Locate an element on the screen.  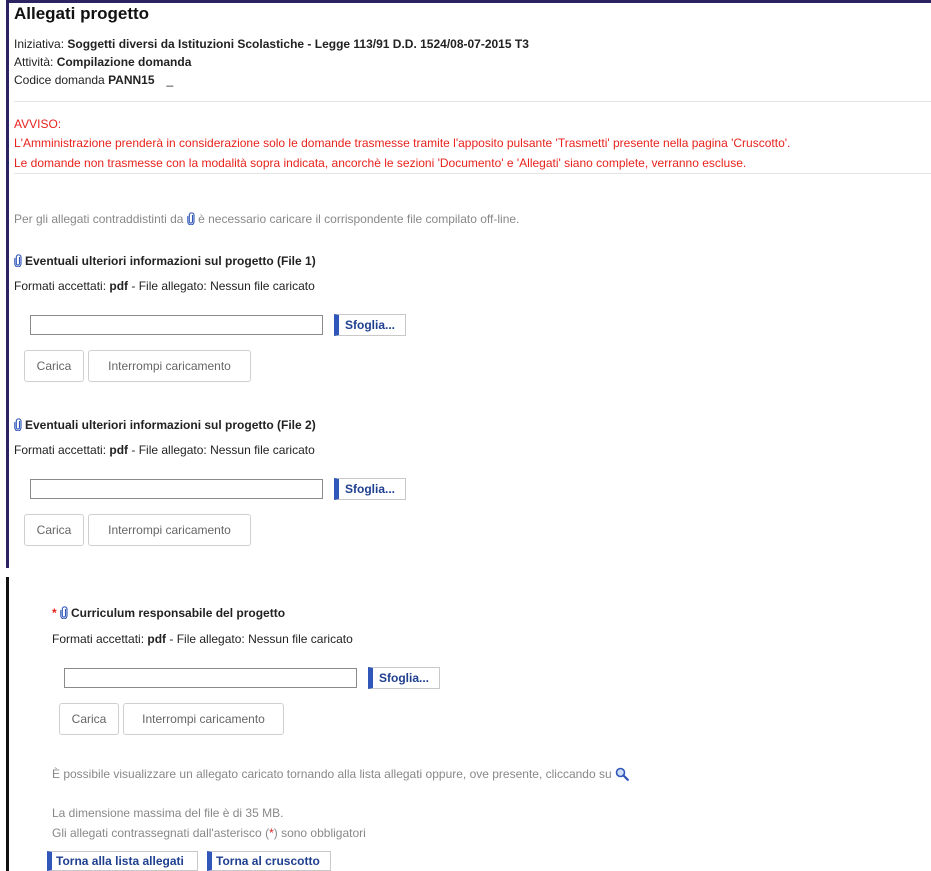
upload-button-file-2: Carica is located at coordinates (54, 530).